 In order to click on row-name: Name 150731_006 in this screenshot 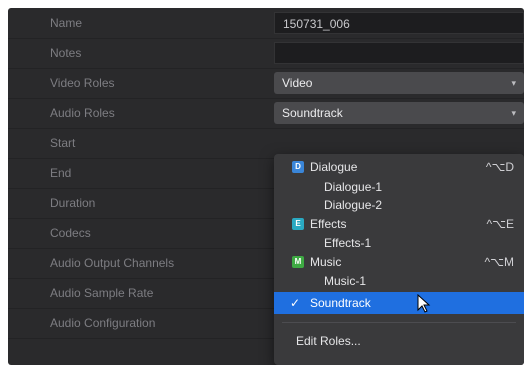, I will do `click(266, 23)`.